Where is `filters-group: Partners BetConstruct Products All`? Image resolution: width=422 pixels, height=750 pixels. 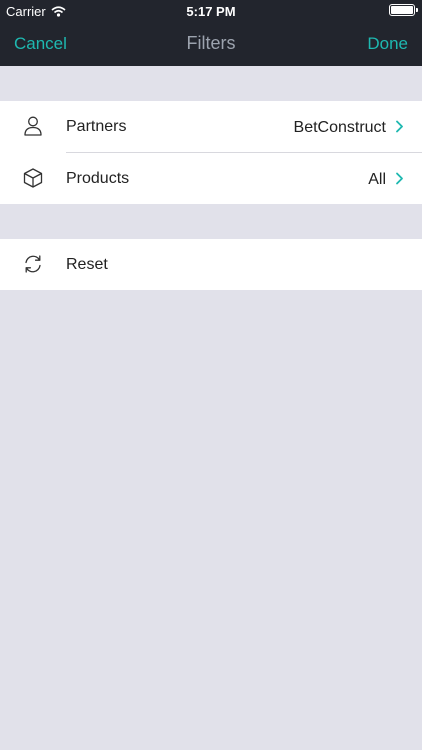
filters-group: Partners BetConstruct Products All is located at coordinates (211, 152).